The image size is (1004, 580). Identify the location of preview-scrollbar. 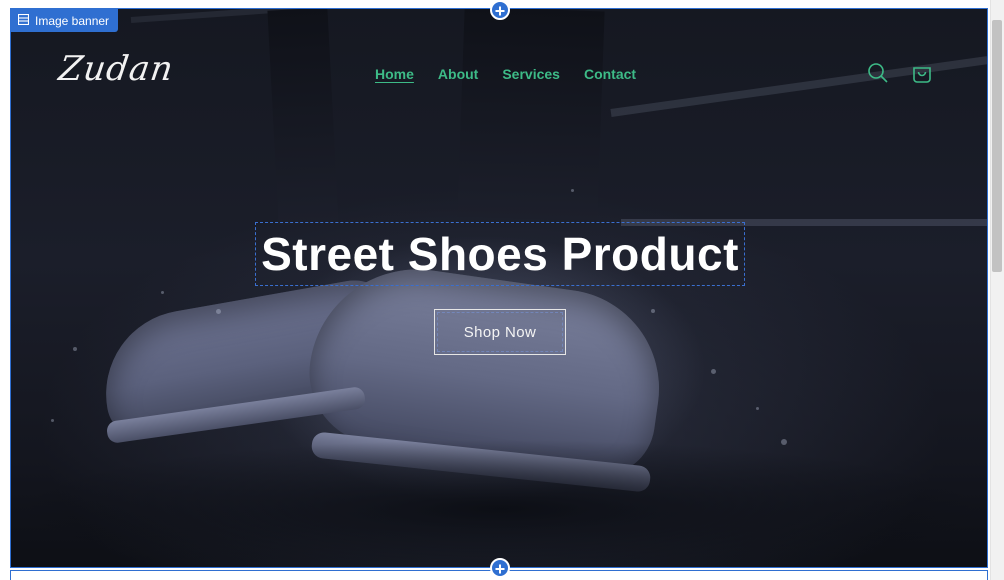
(997, 290).